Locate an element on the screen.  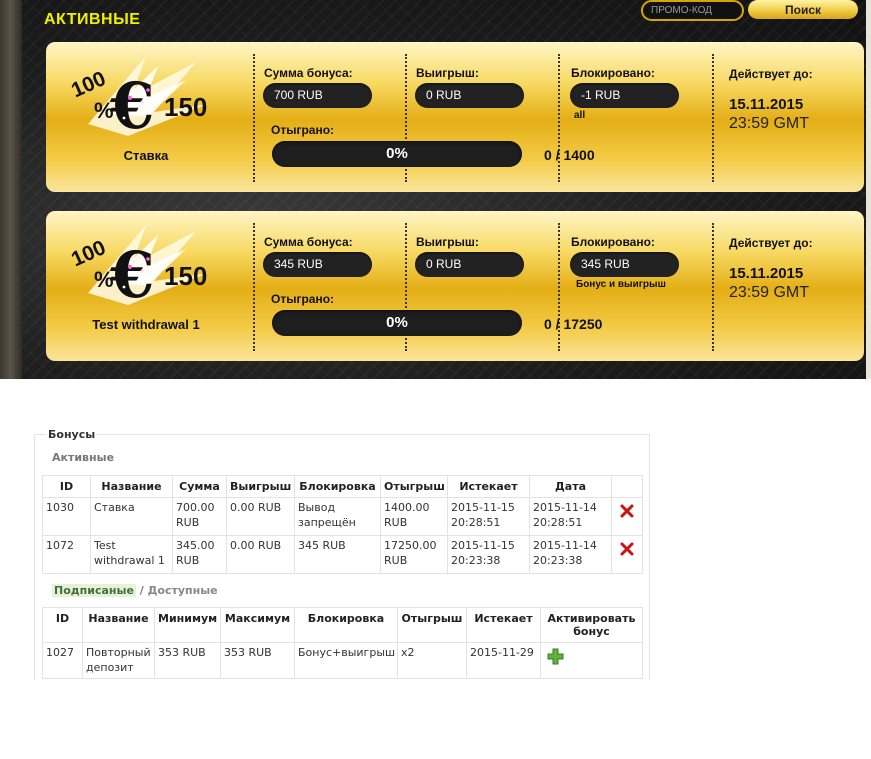
blocked-value: -1 RUB is located at coordinates (624, 95).